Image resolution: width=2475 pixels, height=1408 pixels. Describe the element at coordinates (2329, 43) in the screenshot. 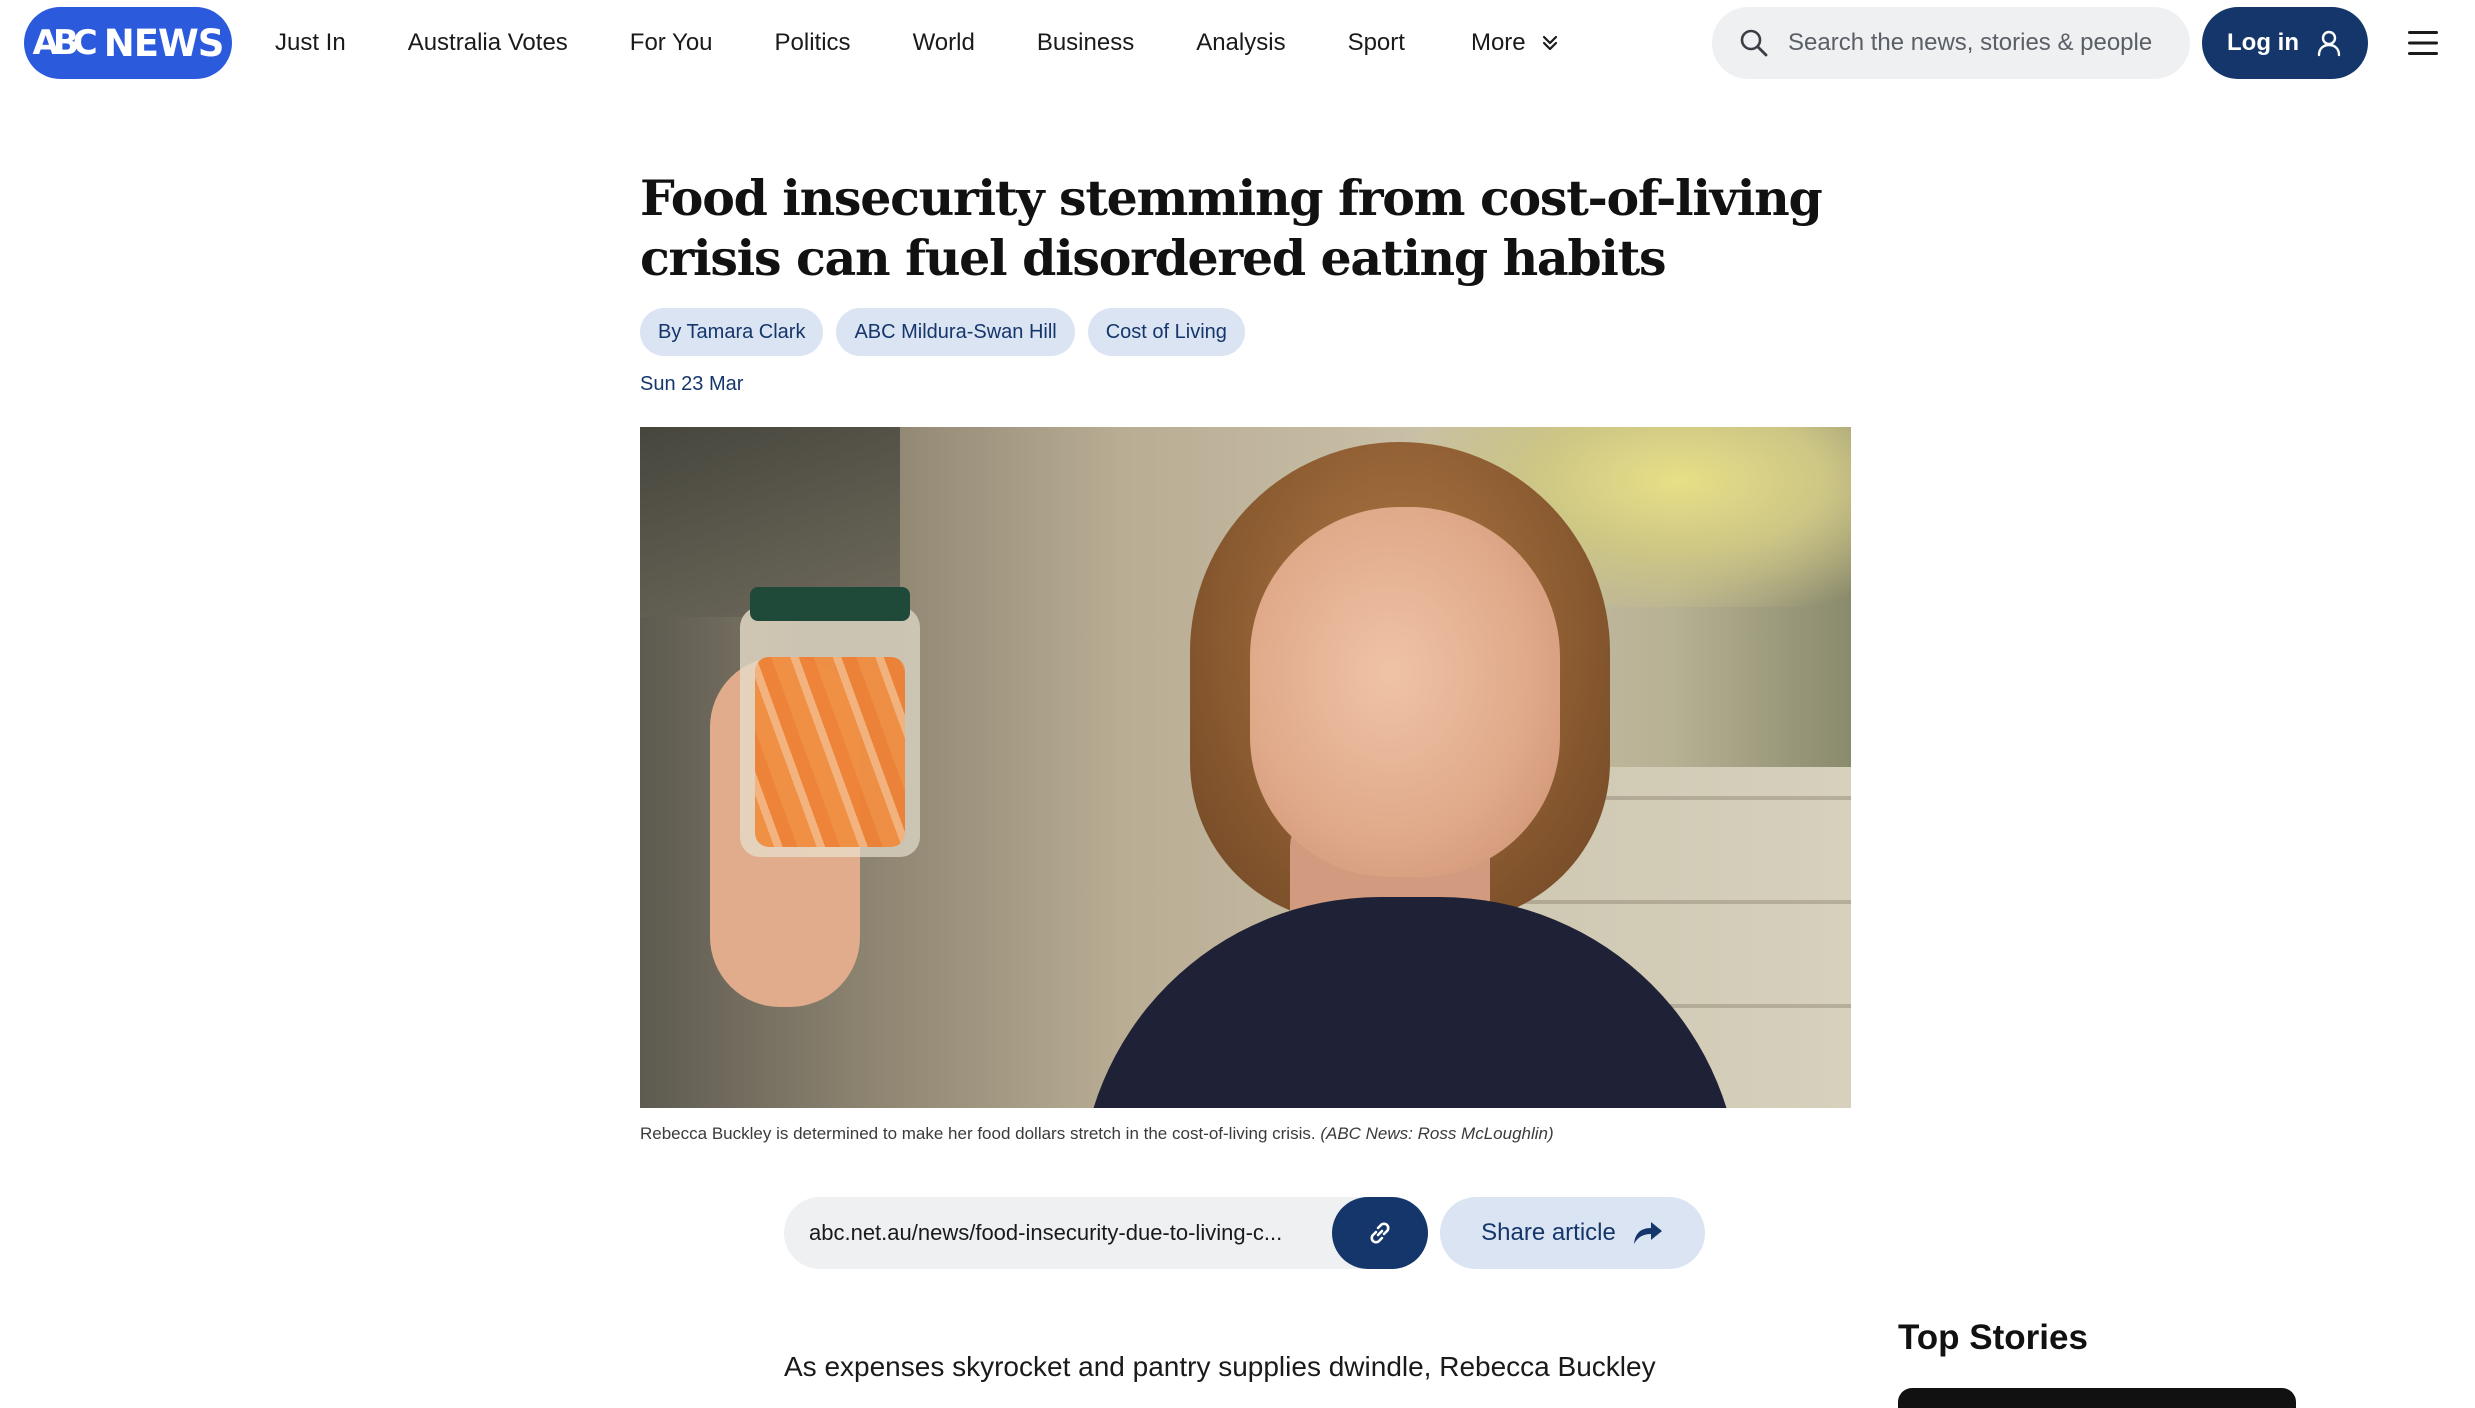

I see `user-icon` at that location.